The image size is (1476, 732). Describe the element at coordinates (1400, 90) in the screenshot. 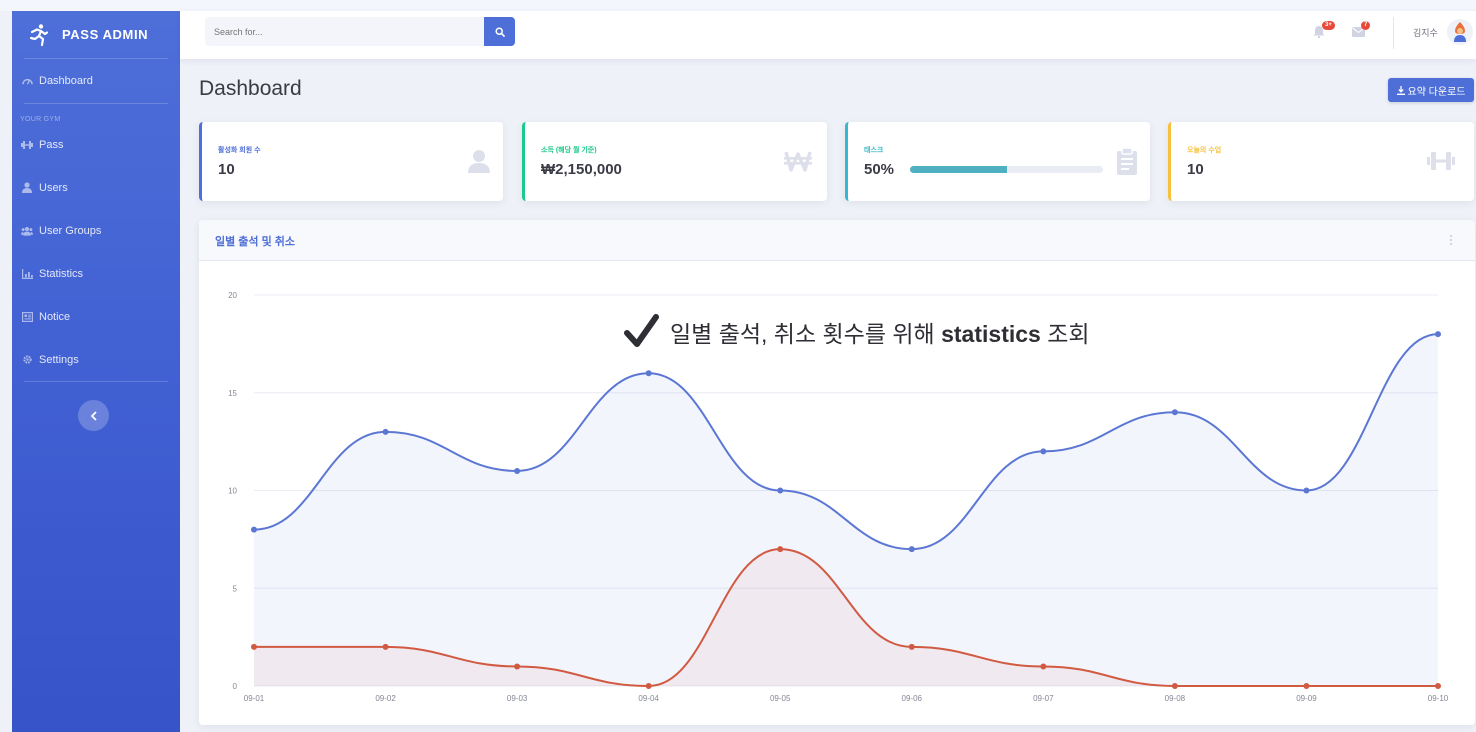

I see `download-icon` at that location.